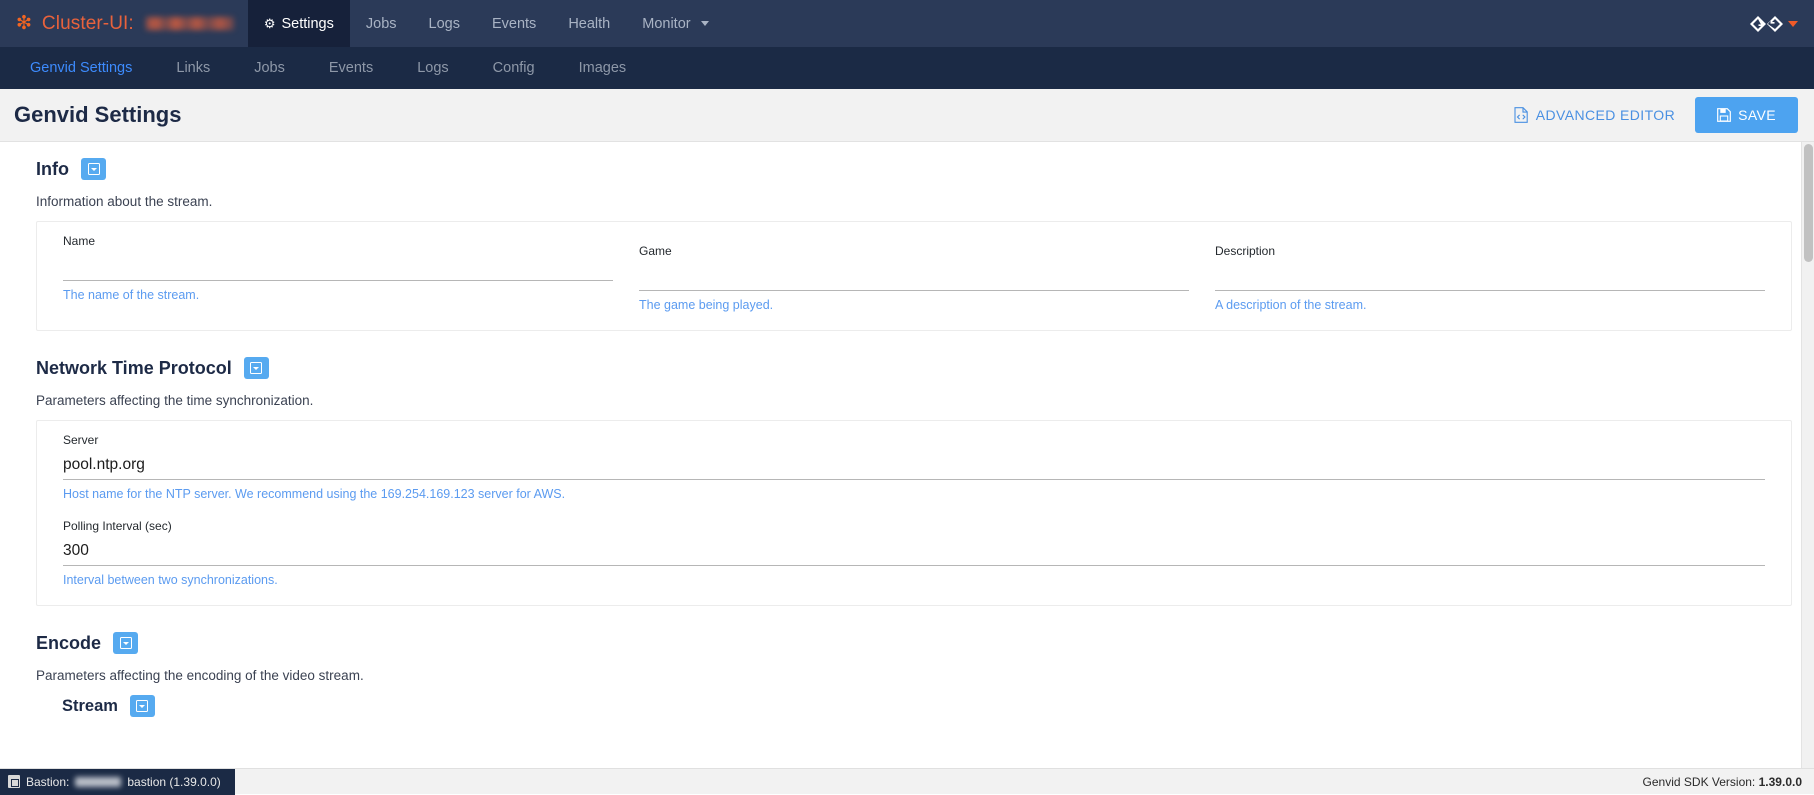 The height and width of the screenshot is (795, 1814). What do you see at coordinates (914, 580) in the screenshot?
I see `field-hint: Interval between two synchronizations.` at bounding box center [914, 580].